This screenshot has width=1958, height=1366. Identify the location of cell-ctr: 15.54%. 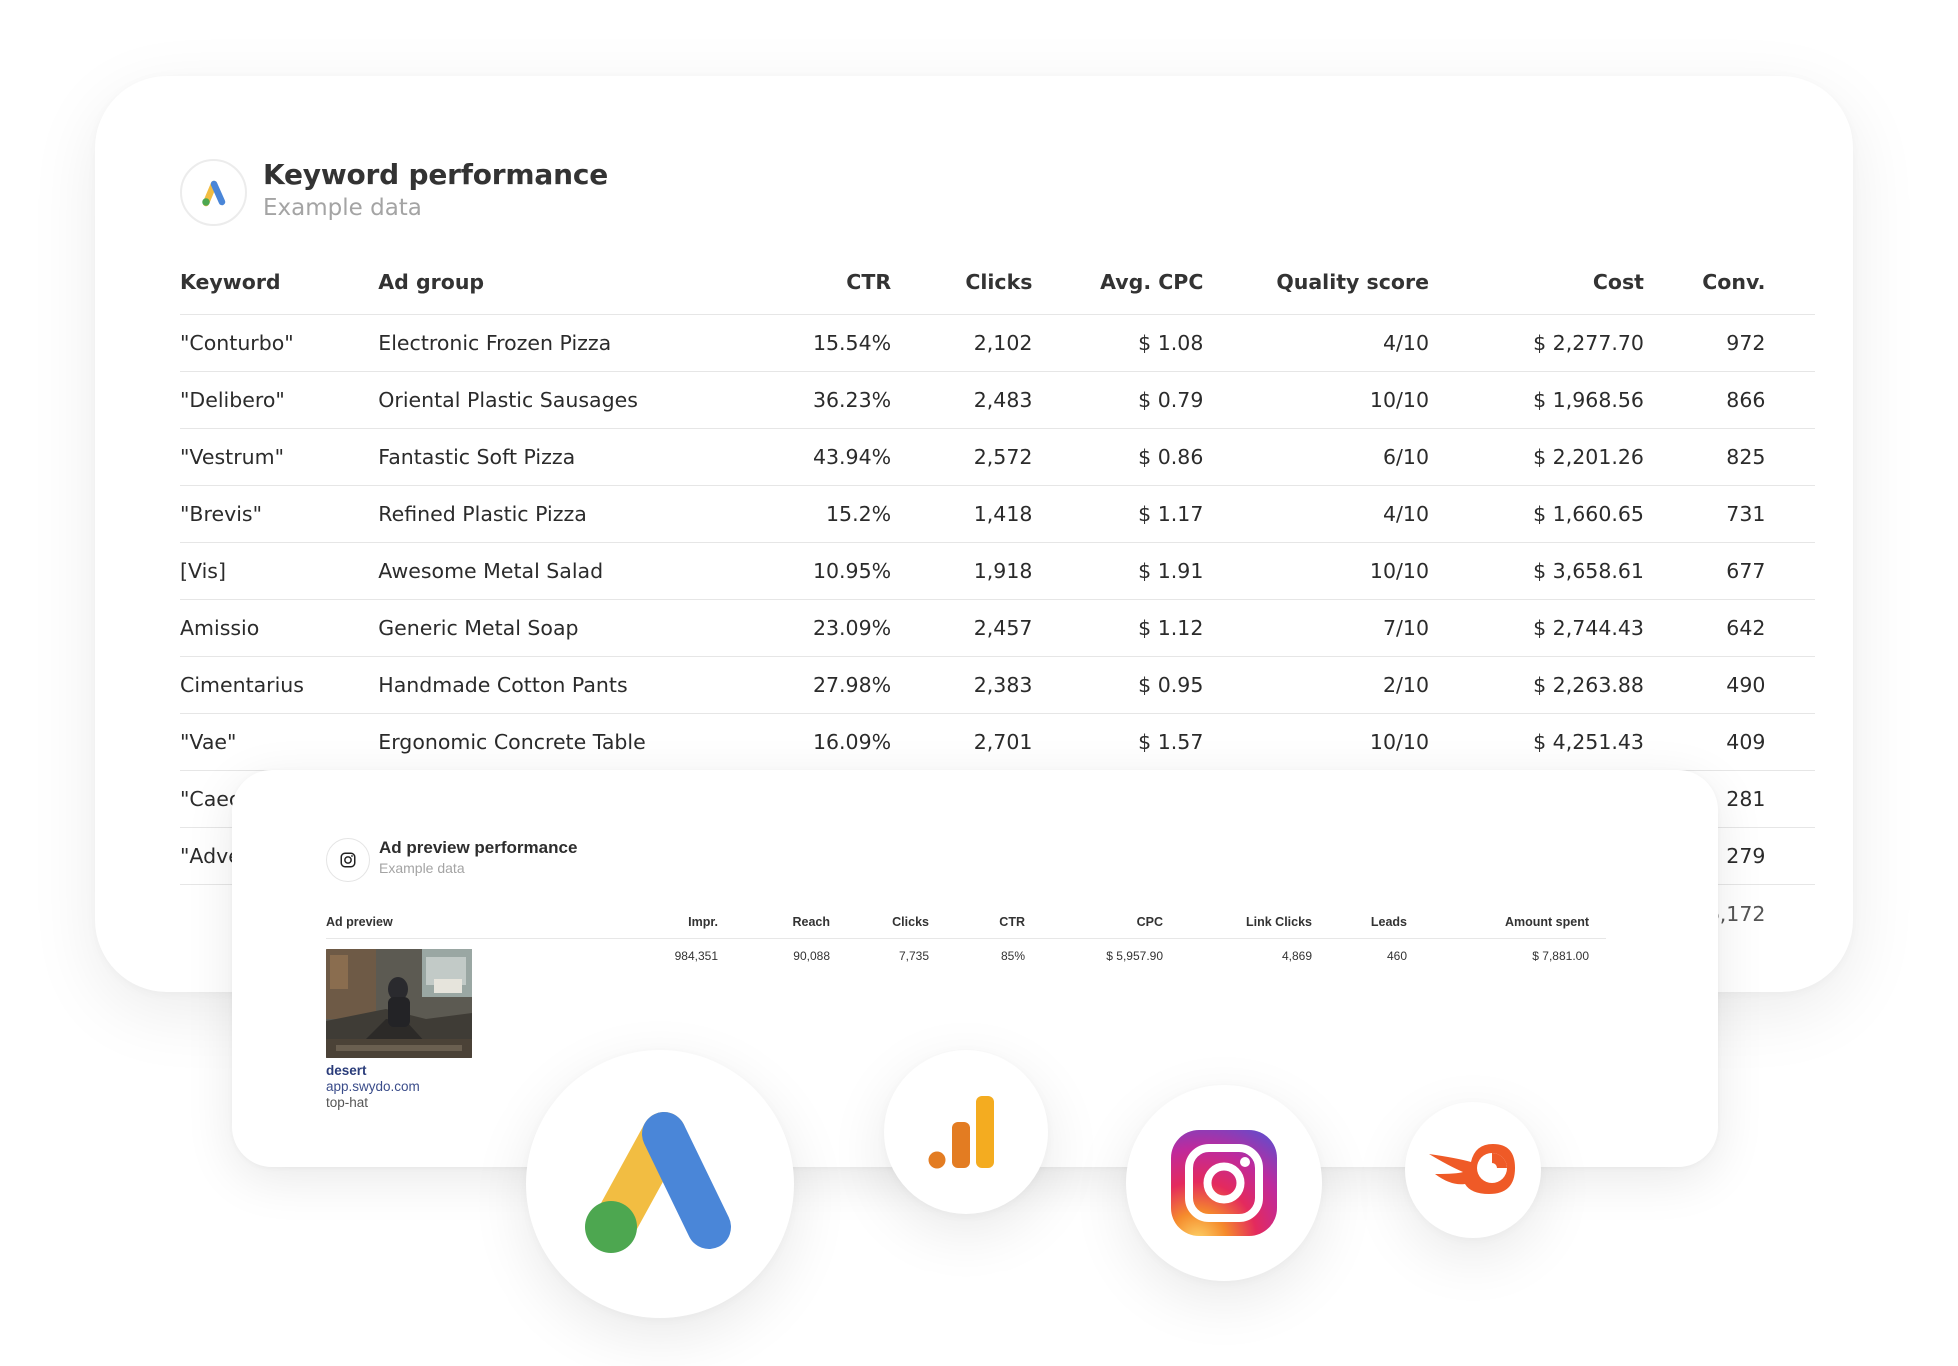
(768, 343).